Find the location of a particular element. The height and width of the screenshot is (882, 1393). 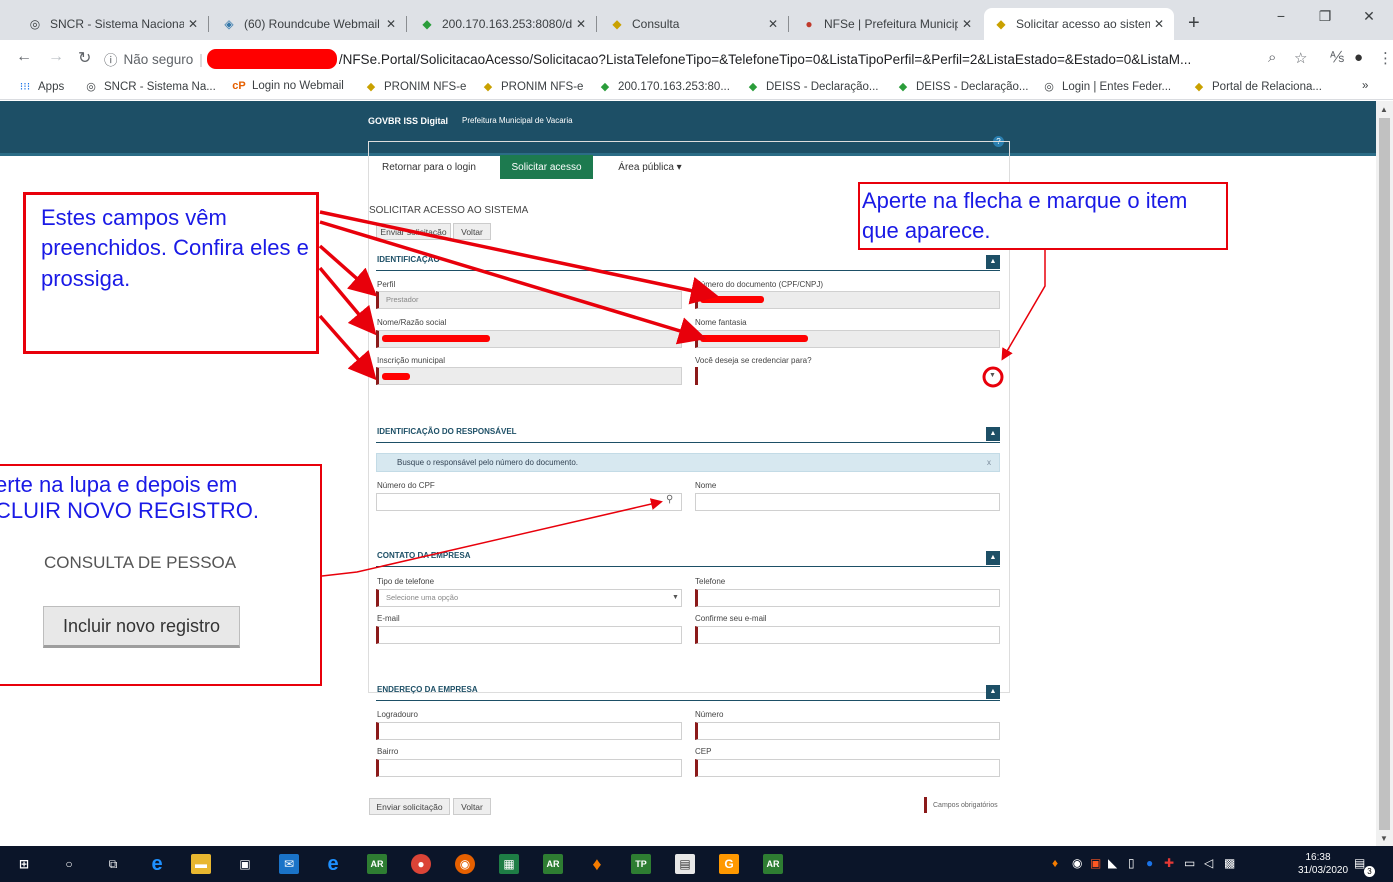

keyboard-icon: ▩ is located at coordinates (1229, 863).